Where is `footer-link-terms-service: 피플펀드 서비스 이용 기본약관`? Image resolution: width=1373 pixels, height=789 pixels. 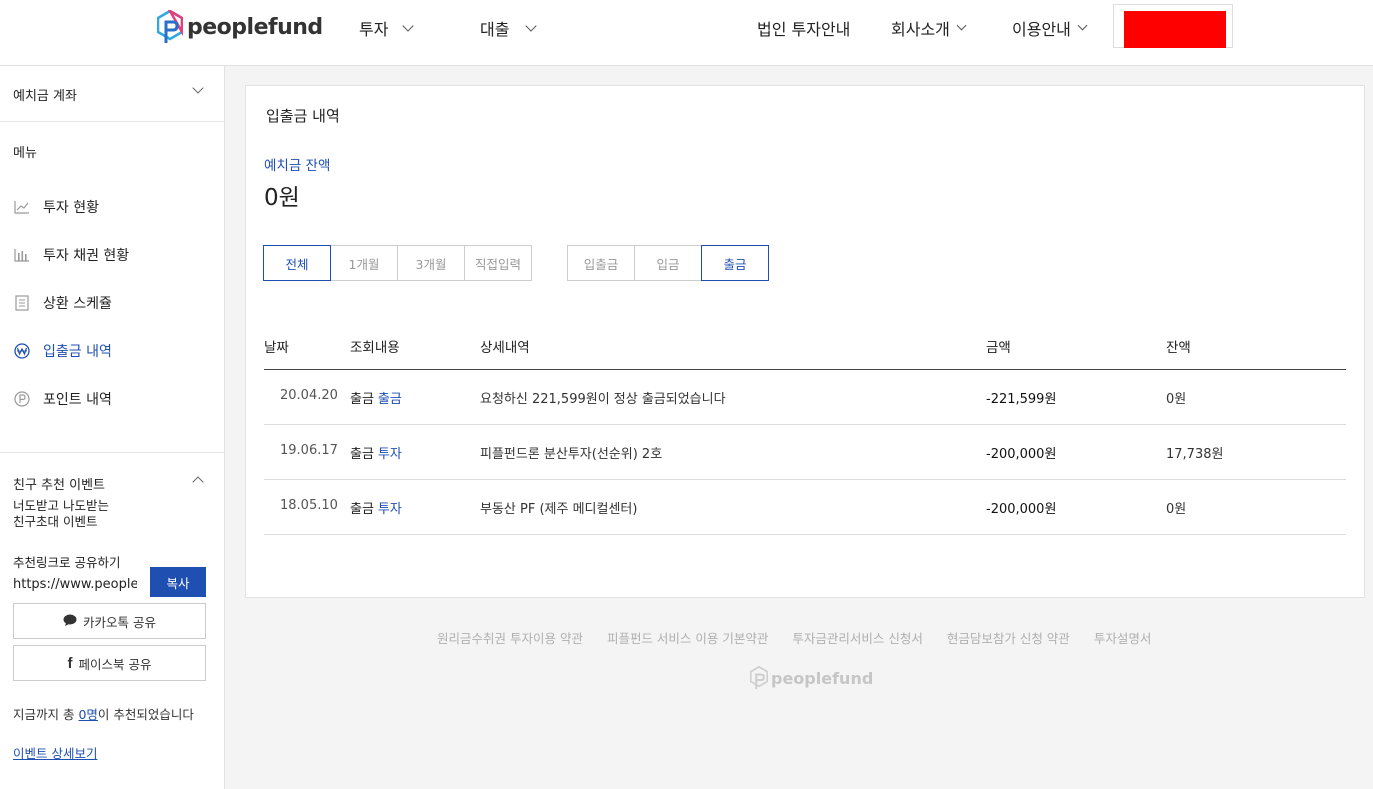 footer-link-terms-service: 피플펀드 서비스 이용 기본약관 is located at coordinates (687, 637).